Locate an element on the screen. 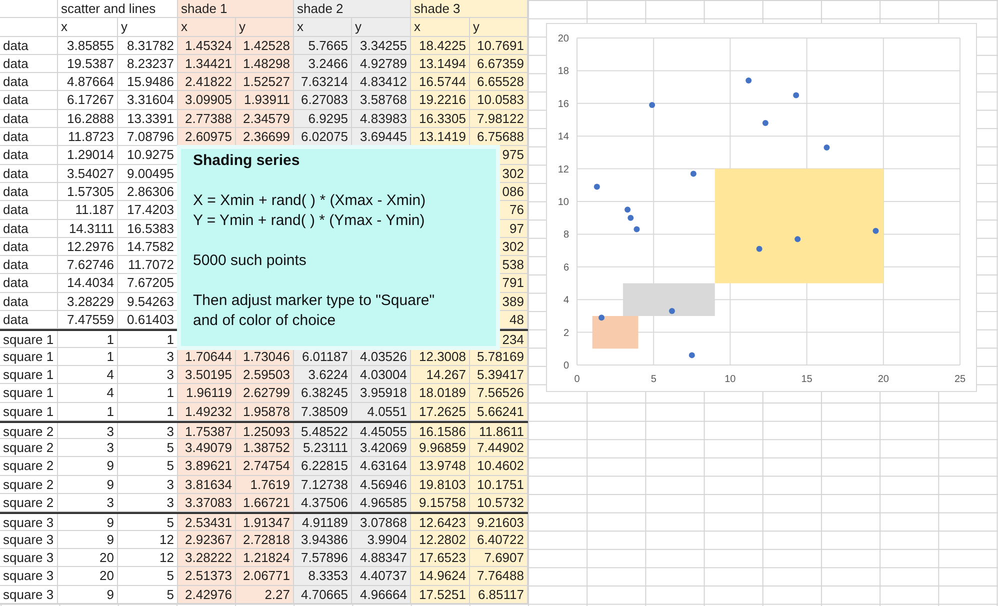  empty-cell is located at coordinates (29, 9).